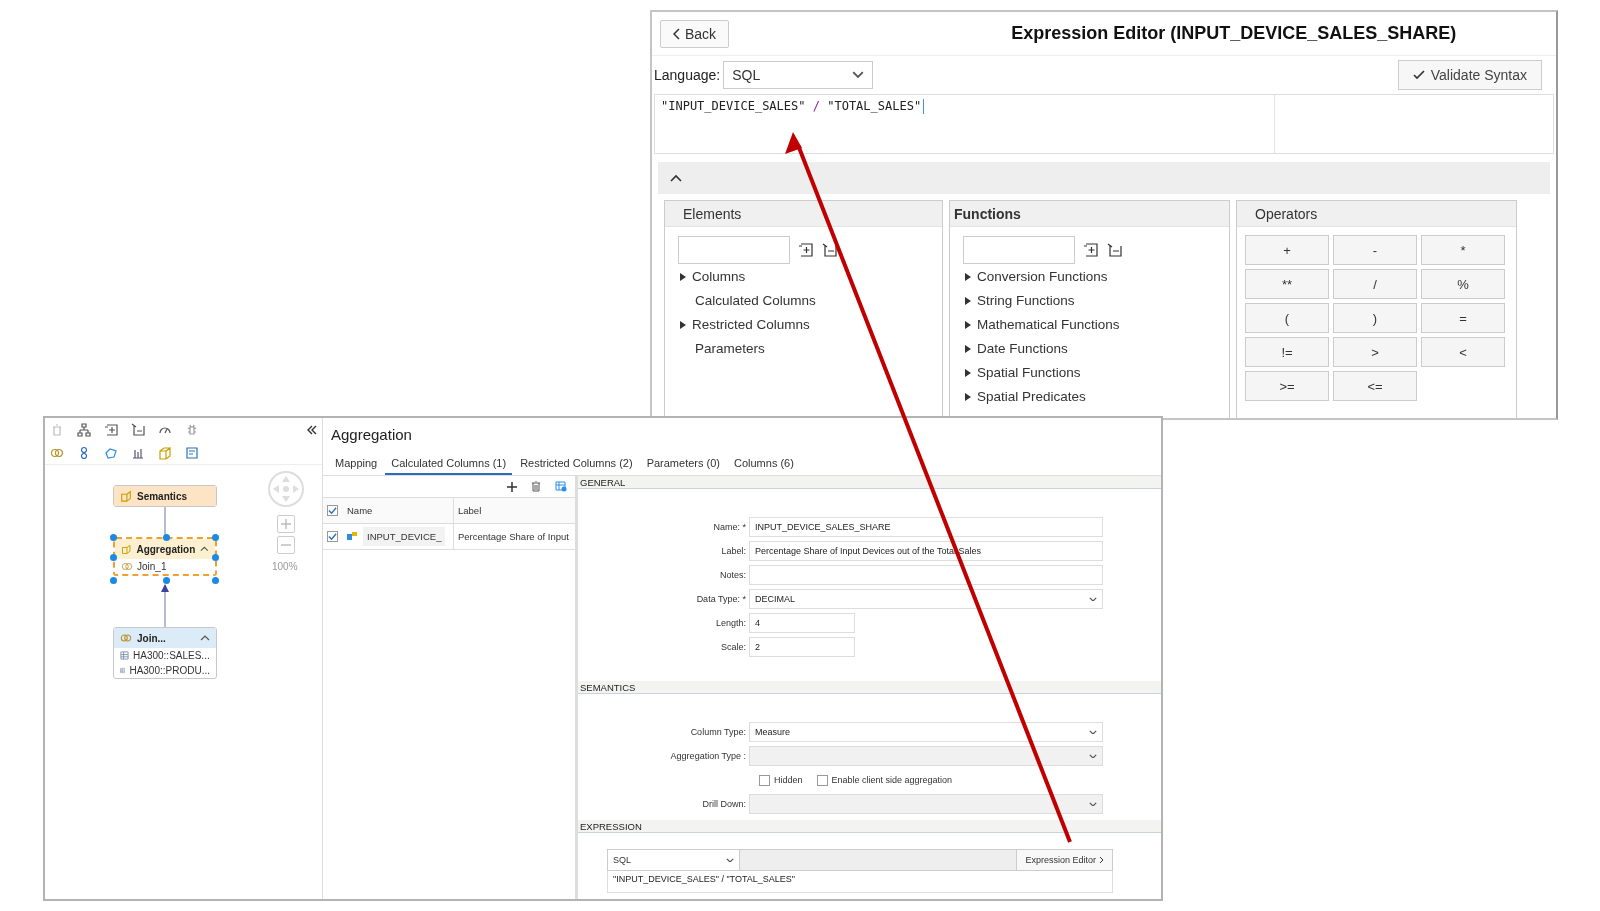 This screenshot has width=1600, height=911. Describe the element at coordinates (695, 33) in the screenshot. I see `back-button: Back` at that location.